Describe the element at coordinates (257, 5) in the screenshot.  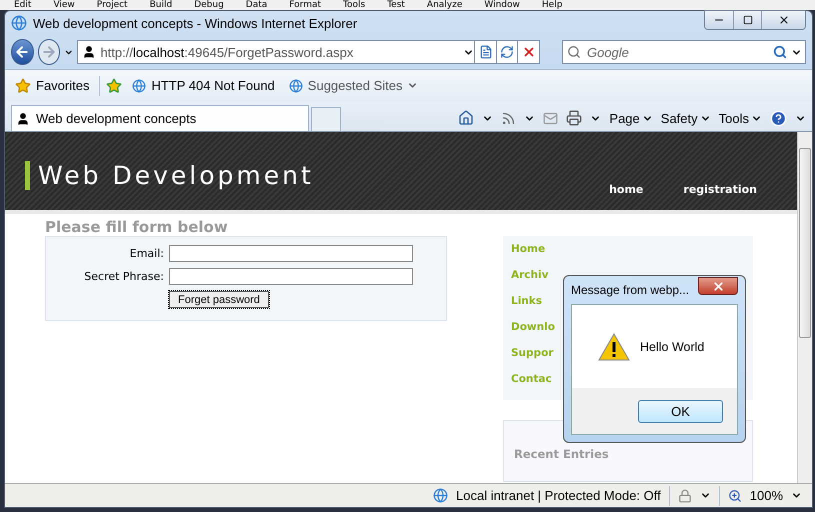
I see `menu-item: Data` at that location.